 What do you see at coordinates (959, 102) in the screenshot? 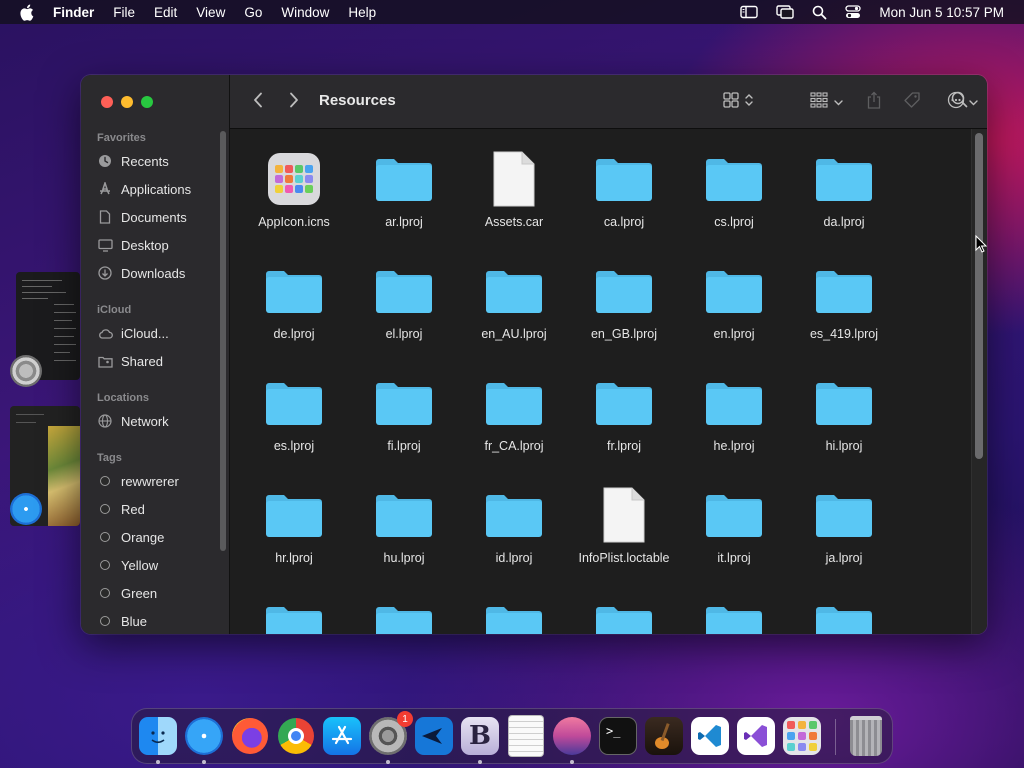
I see `search-button` at bounding box center [959, 102].